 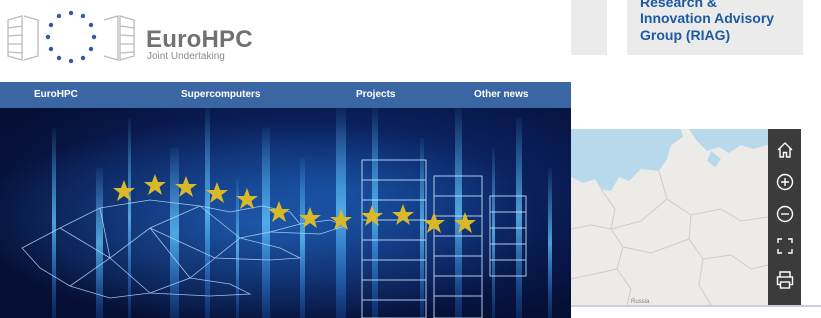 What do you see at coordinates (785, 150) in the screenshot?
I see `home-icon` at bounding box center [785, 150].